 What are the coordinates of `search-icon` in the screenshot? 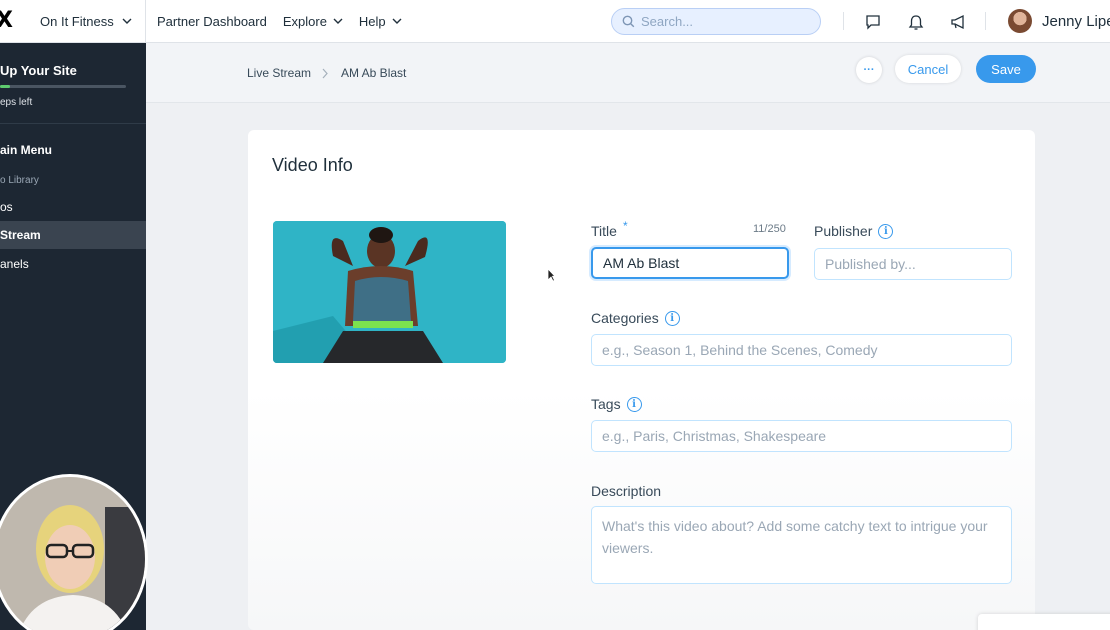 It's located at (628, 21).